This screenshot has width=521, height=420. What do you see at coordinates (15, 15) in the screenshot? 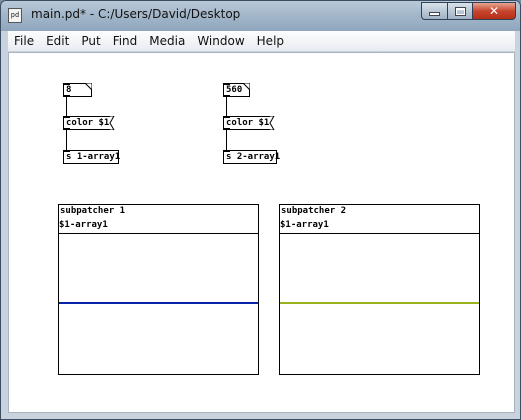
I see `pd-app-icon: pd` at bounding box center [15, 15].